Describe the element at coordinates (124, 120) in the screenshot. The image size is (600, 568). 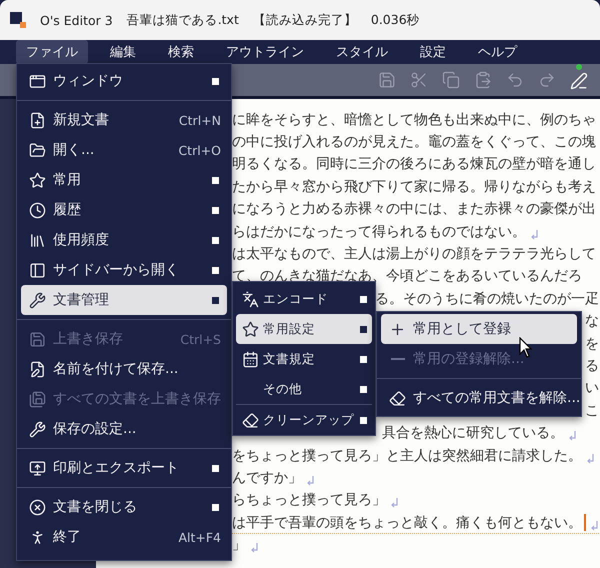
I see `menu-item: 新規文書 Ctrl+N` at that location.